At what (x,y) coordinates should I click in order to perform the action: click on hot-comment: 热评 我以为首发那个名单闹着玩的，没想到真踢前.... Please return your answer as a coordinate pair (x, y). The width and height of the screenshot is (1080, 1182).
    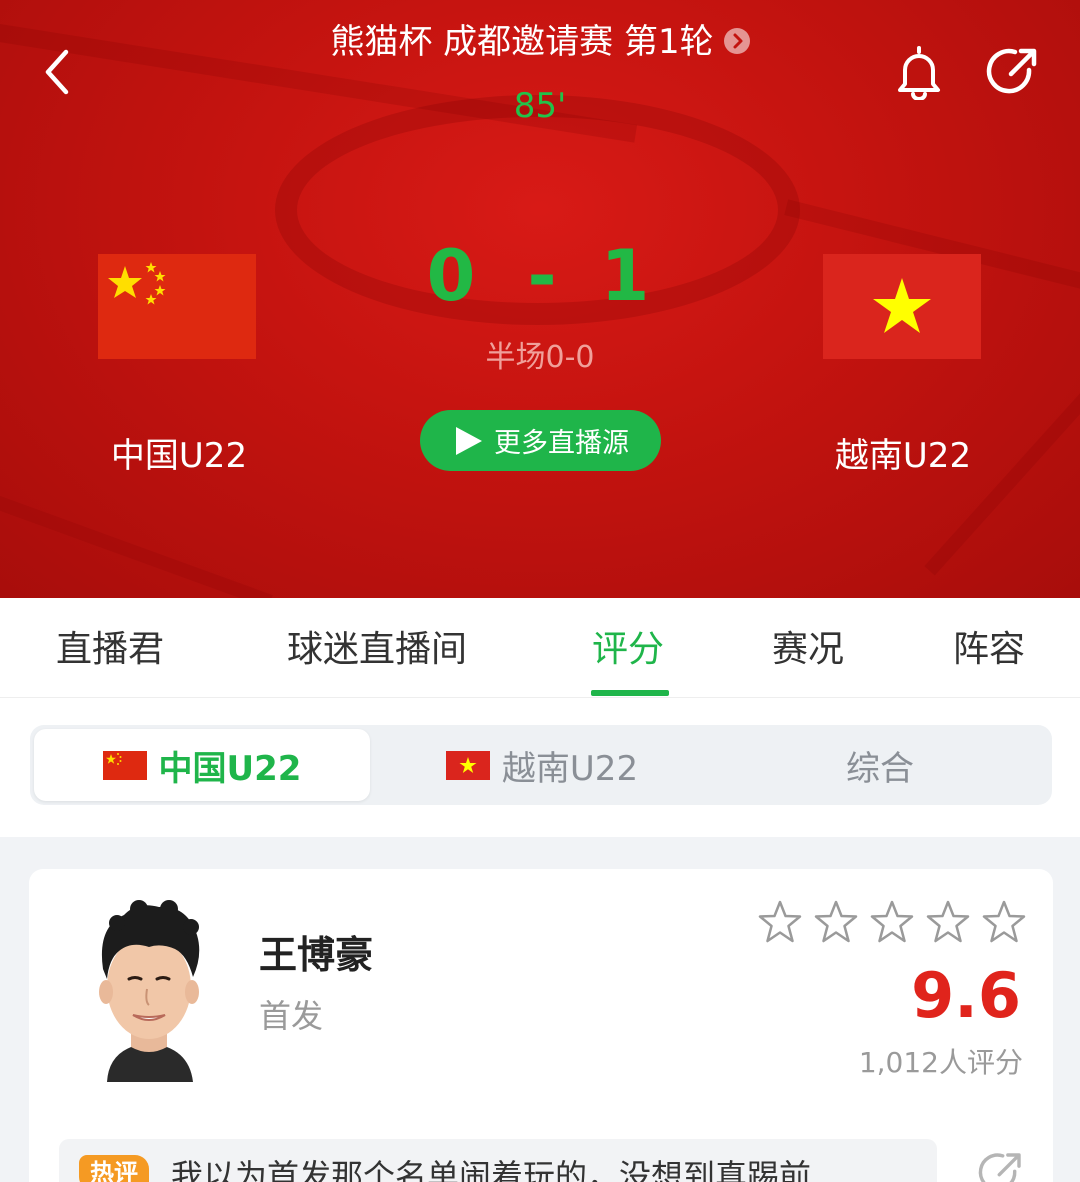
    Looking at the image, I should click on (498, 1160).